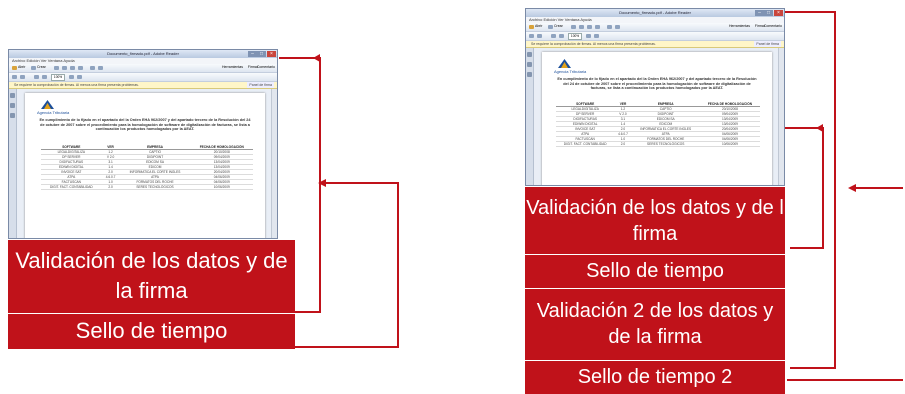 The image size is (905, 394). Describe the element at coordinates (819, 128) in the screenshot. I see `right-inner-arrow-icon` at that location.